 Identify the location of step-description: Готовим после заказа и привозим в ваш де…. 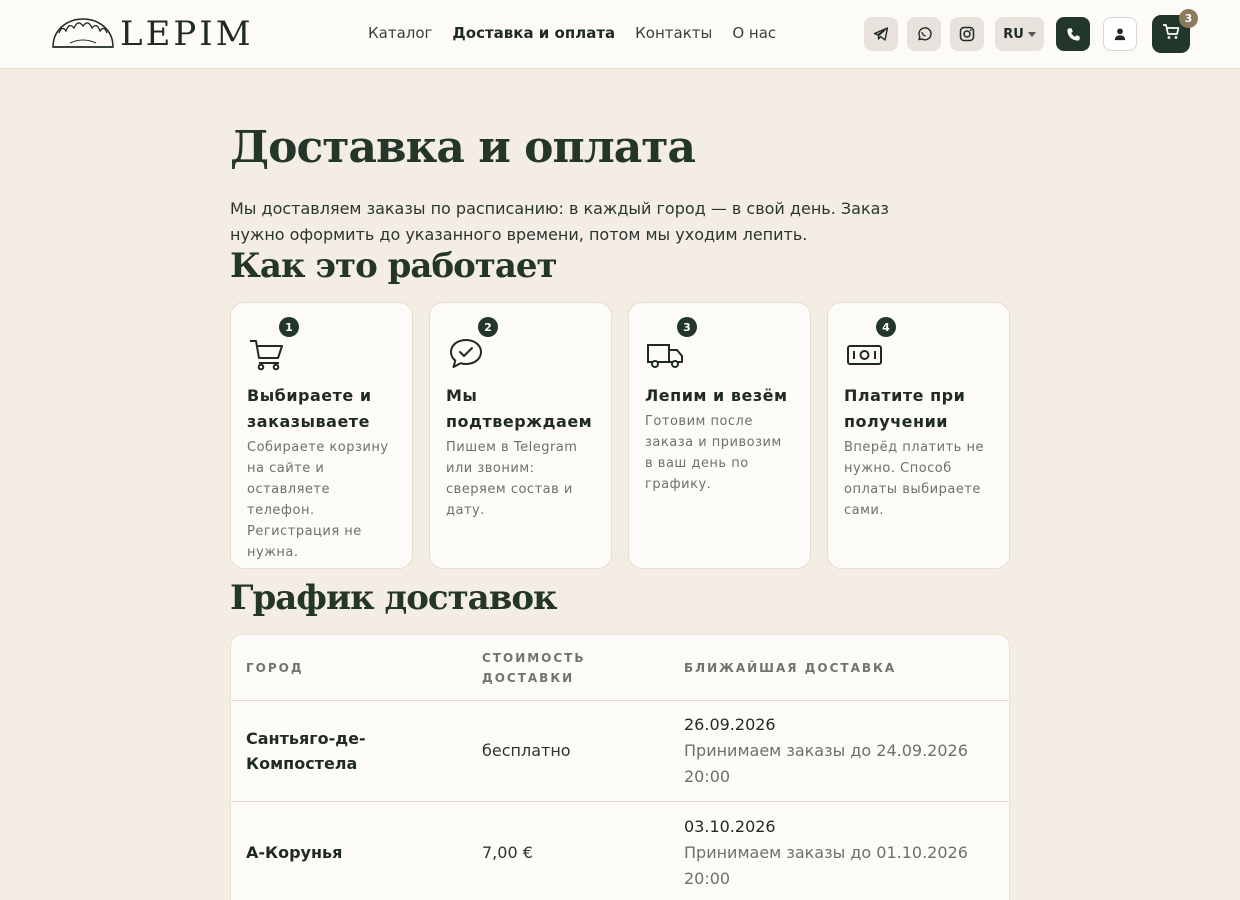
(713, 453).